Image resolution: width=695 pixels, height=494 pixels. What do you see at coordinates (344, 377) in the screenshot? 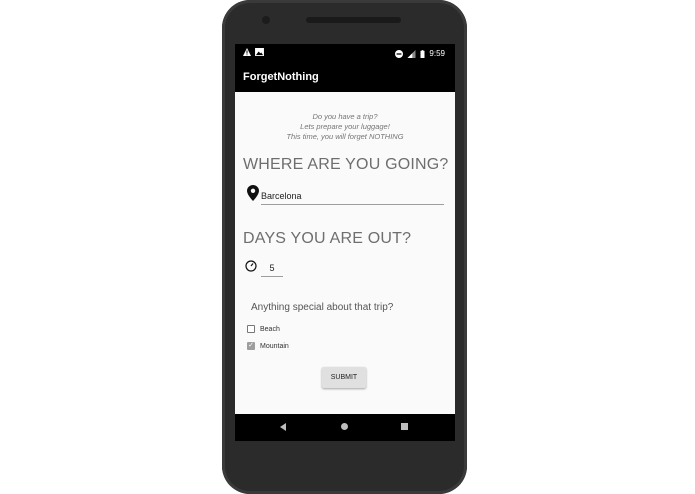
I see `submit-button: SUBMIT` at bounding box center [344, 377].